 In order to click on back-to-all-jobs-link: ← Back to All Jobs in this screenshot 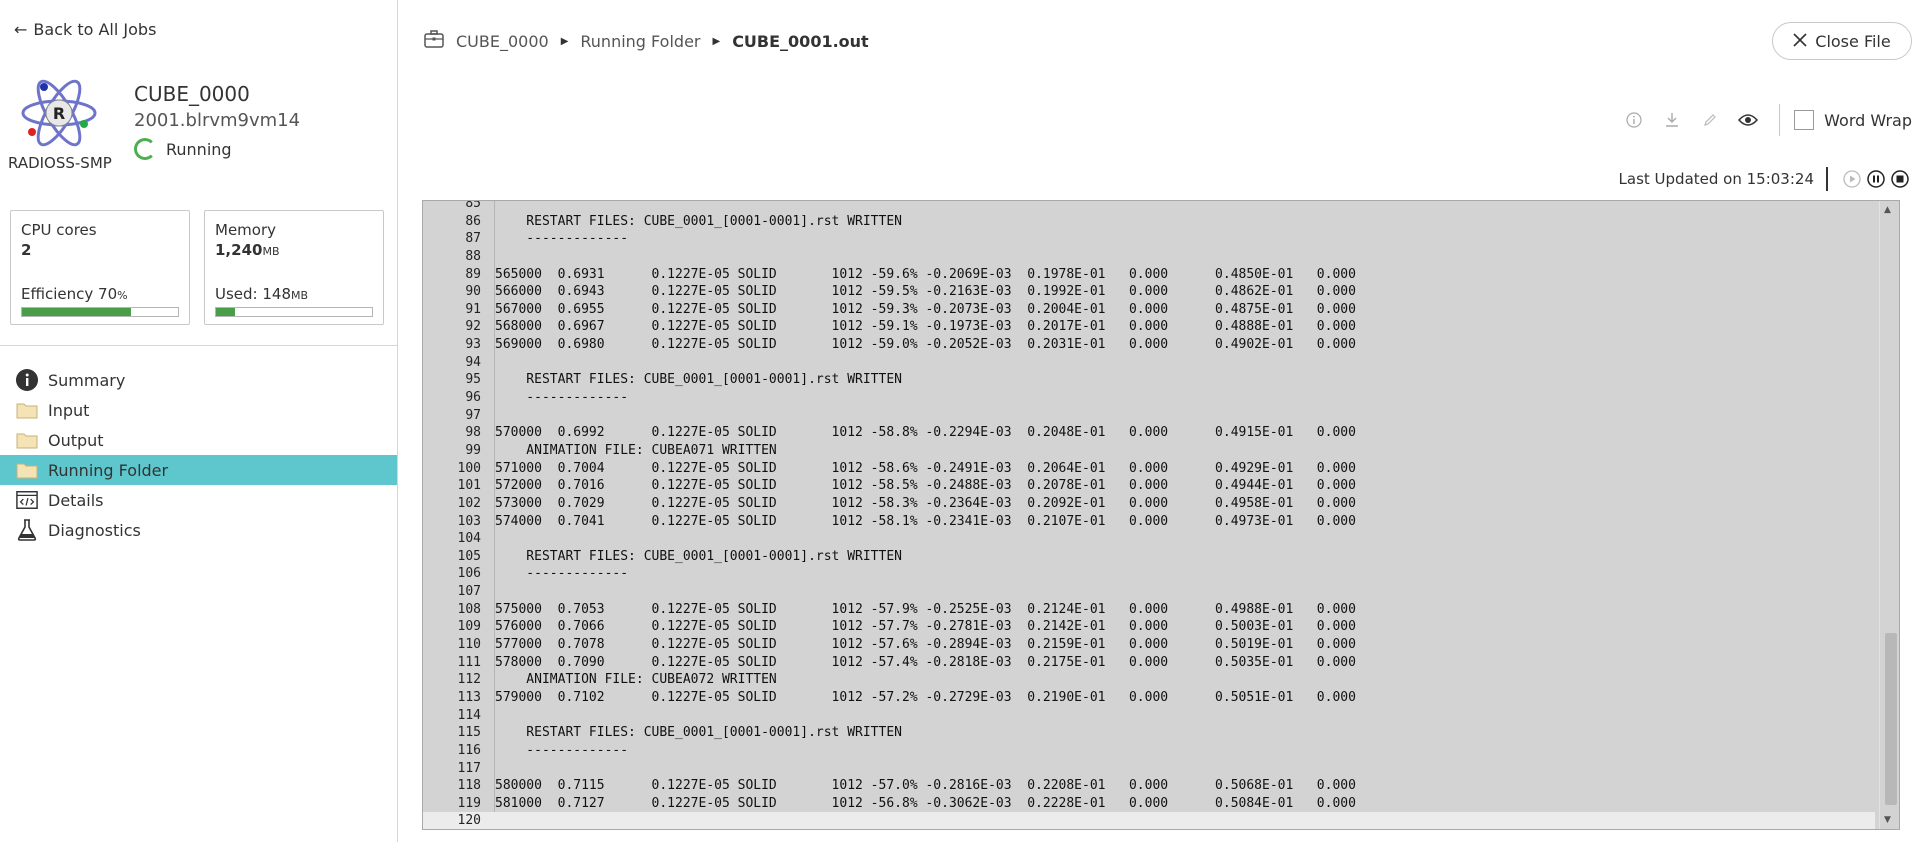, I will do `click(85, 29)`.